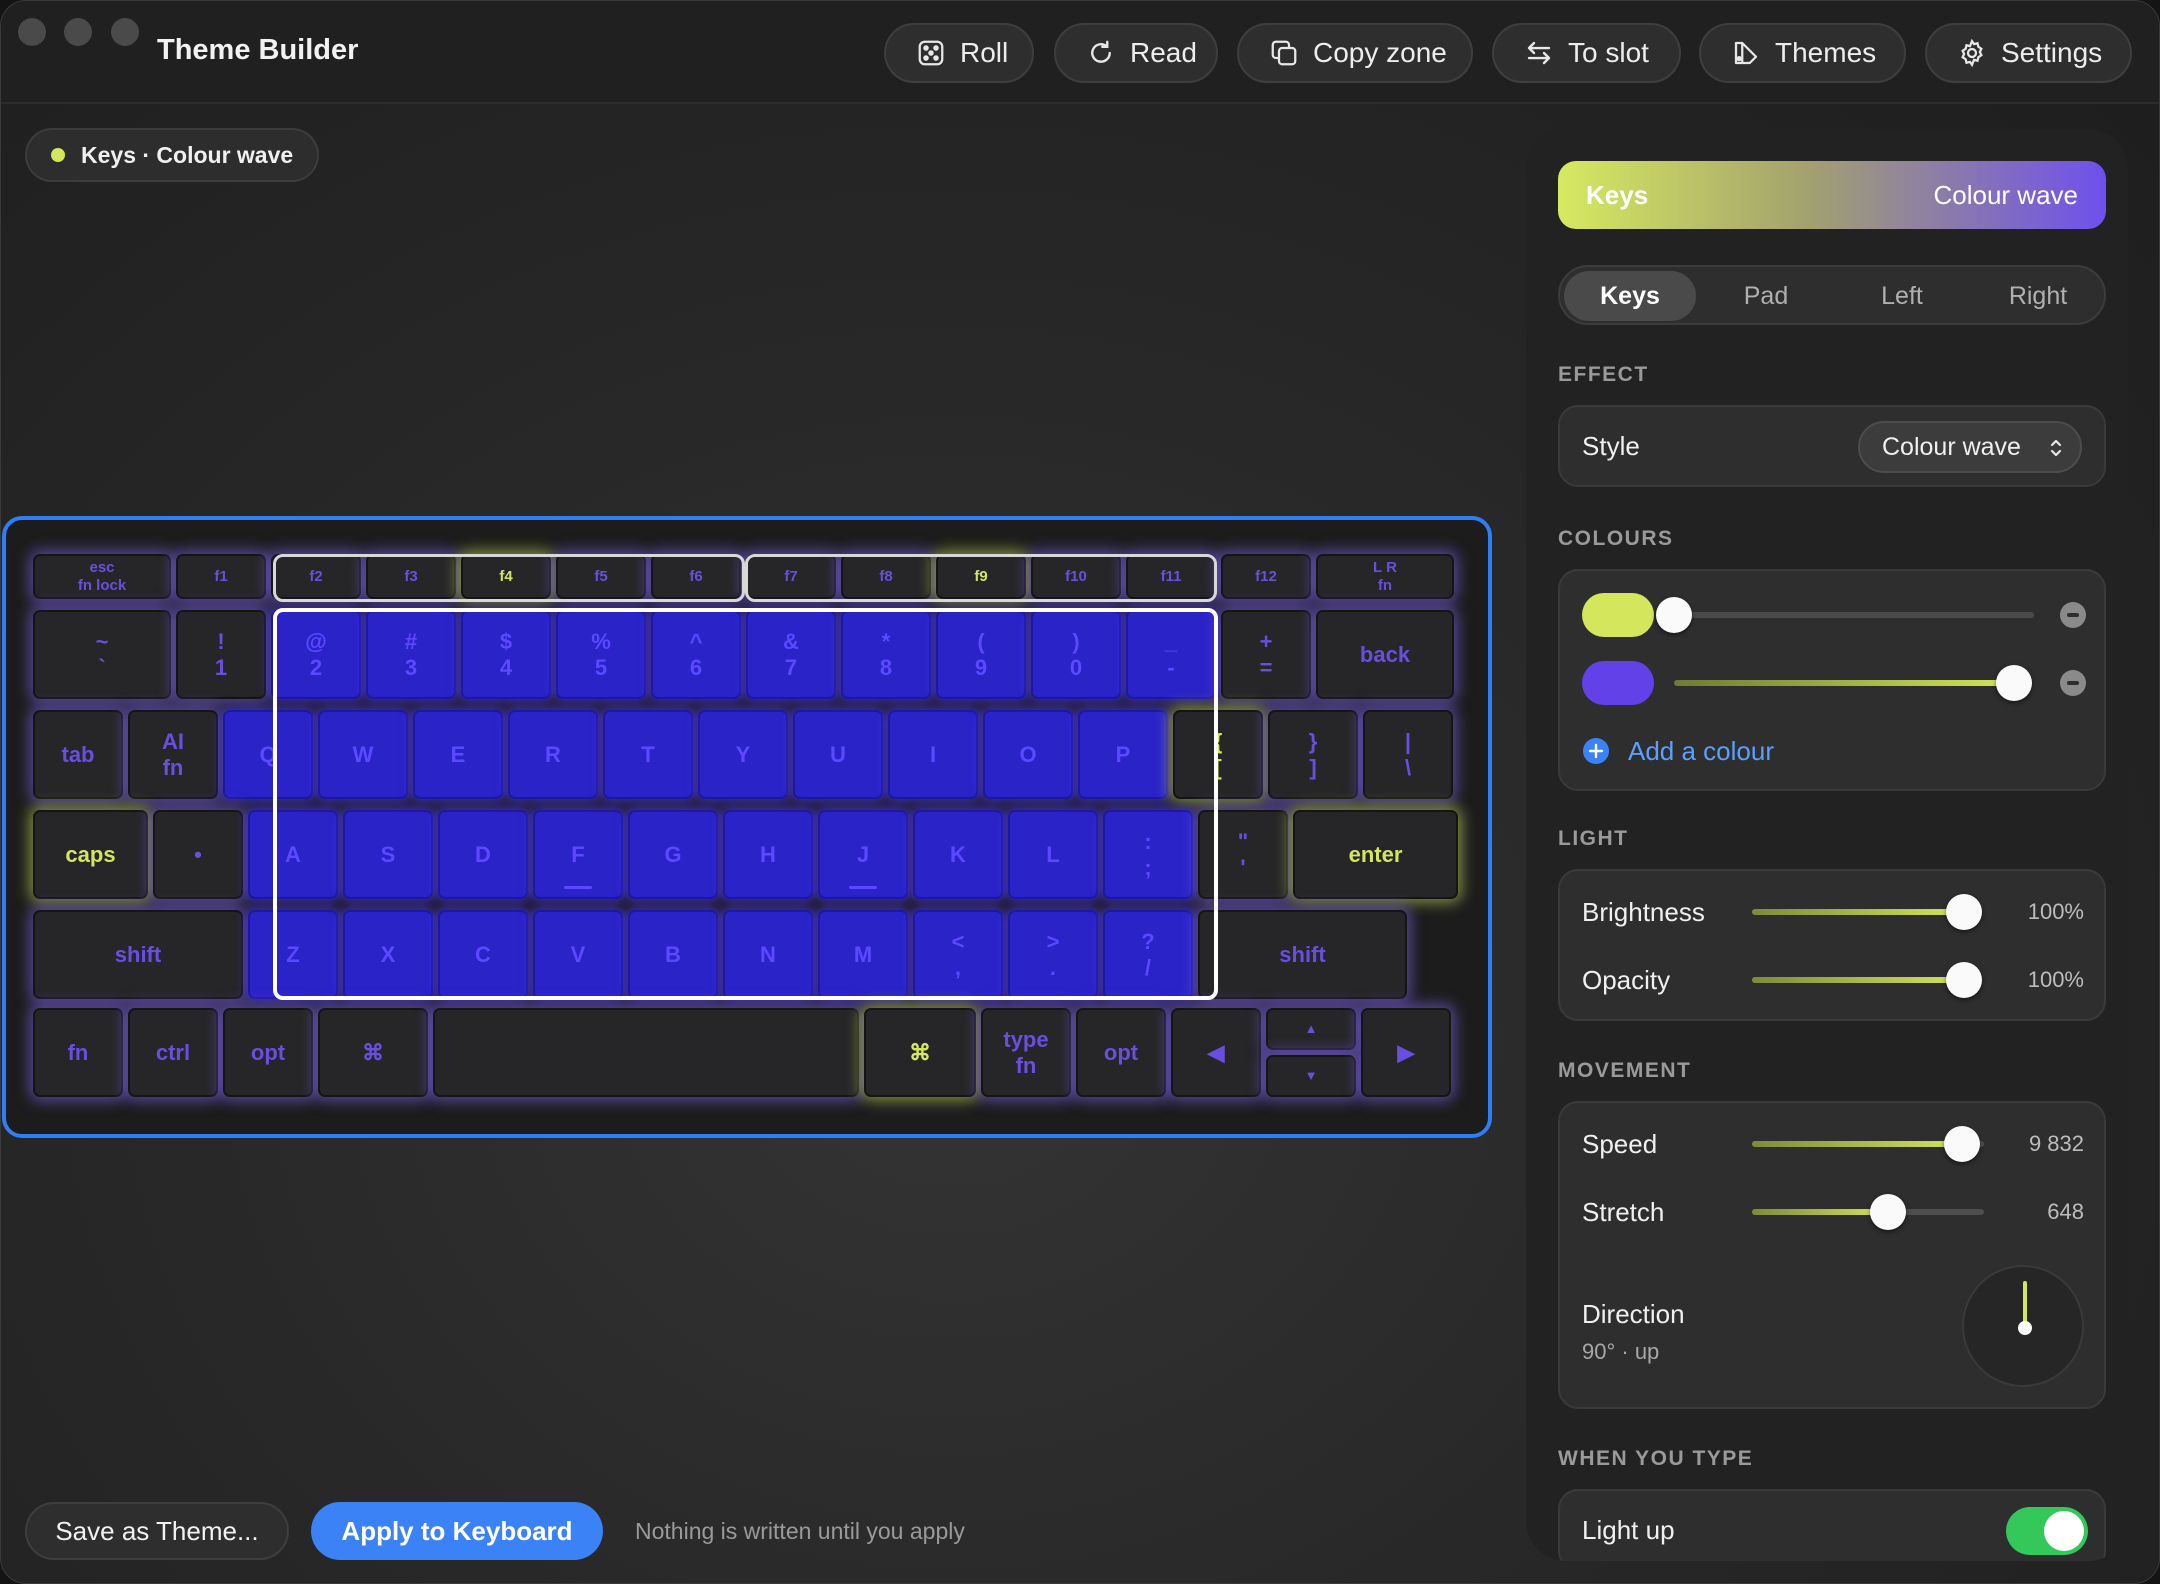  I want to click on segment-keys: Keys, so click(1630, 296).